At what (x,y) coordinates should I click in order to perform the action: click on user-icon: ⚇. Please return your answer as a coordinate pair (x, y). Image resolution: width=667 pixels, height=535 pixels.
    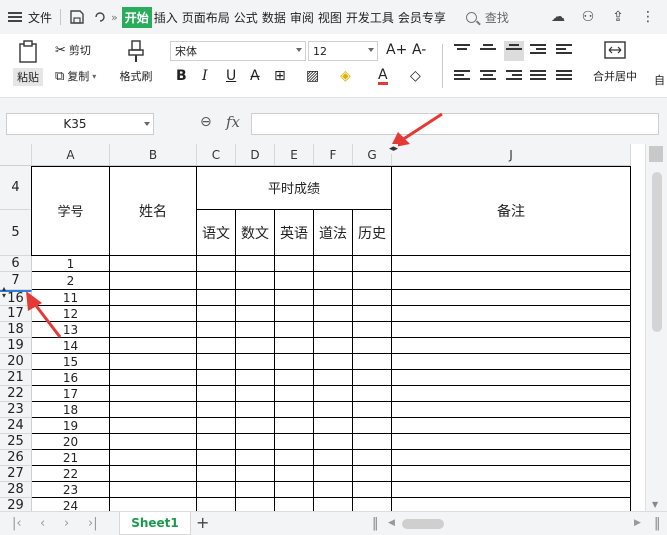
    Looking at the image, I should click on (588, 17).